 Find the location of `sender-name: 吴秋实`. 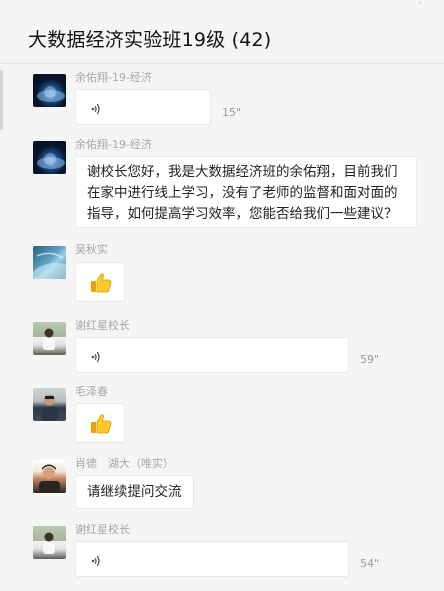

sender-name: 吴秋实 is located at coordinates (91, 249).